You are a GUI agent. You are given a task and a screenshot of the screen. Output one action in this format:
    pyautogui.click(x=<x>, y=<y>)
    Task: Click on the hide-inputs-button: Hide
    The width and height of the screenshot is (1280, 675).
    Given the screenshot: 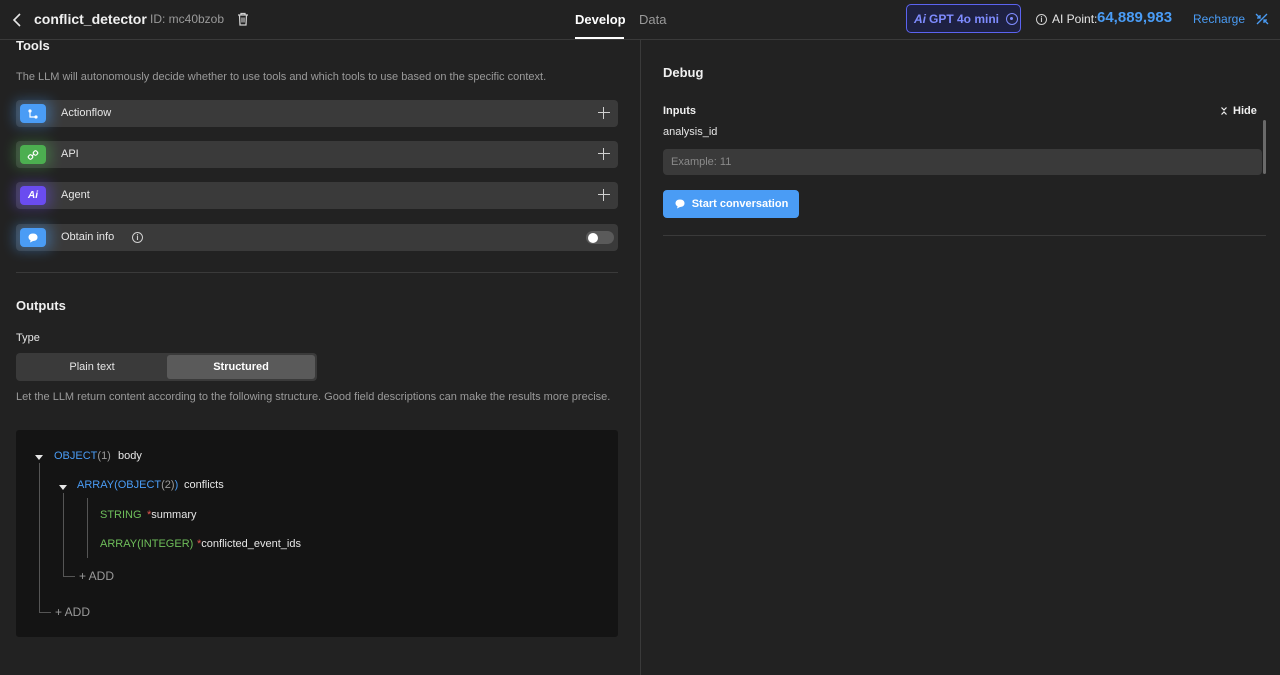 What is the action you would take?
    pyautogui.click(x=1238, y=111)
    